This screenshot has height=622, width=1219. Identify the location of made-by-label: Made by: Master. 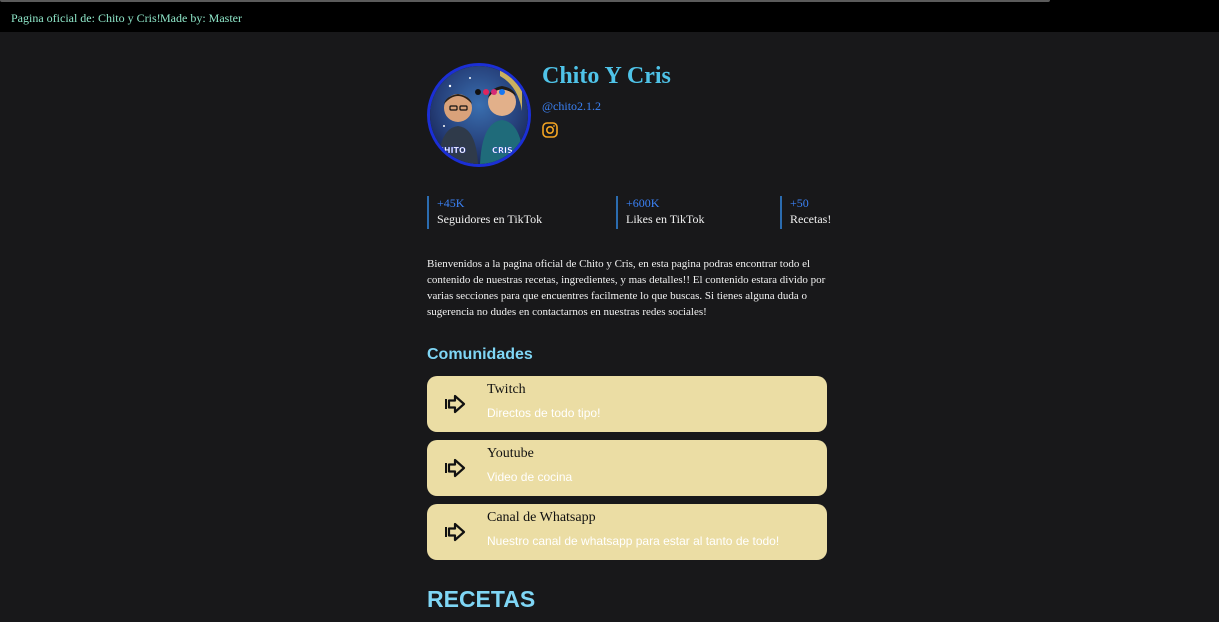
(201, 18).